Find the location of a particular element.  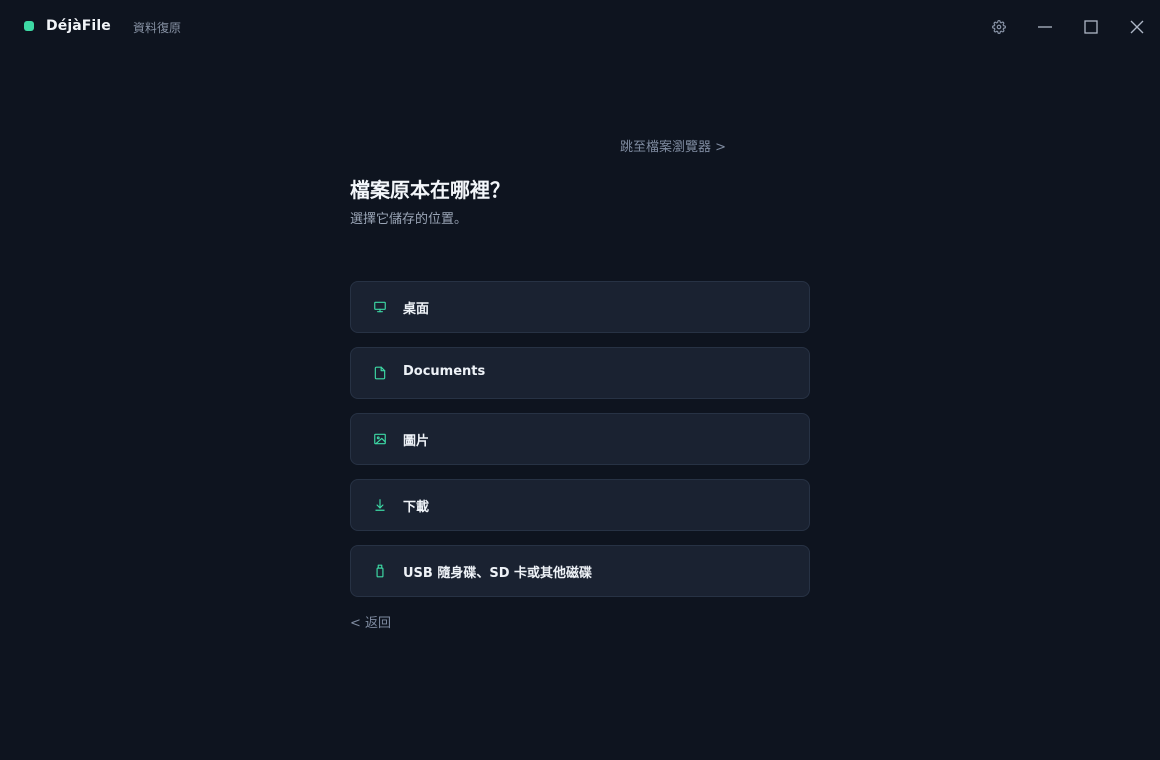

download-icon is located at coordinates (380, 505).